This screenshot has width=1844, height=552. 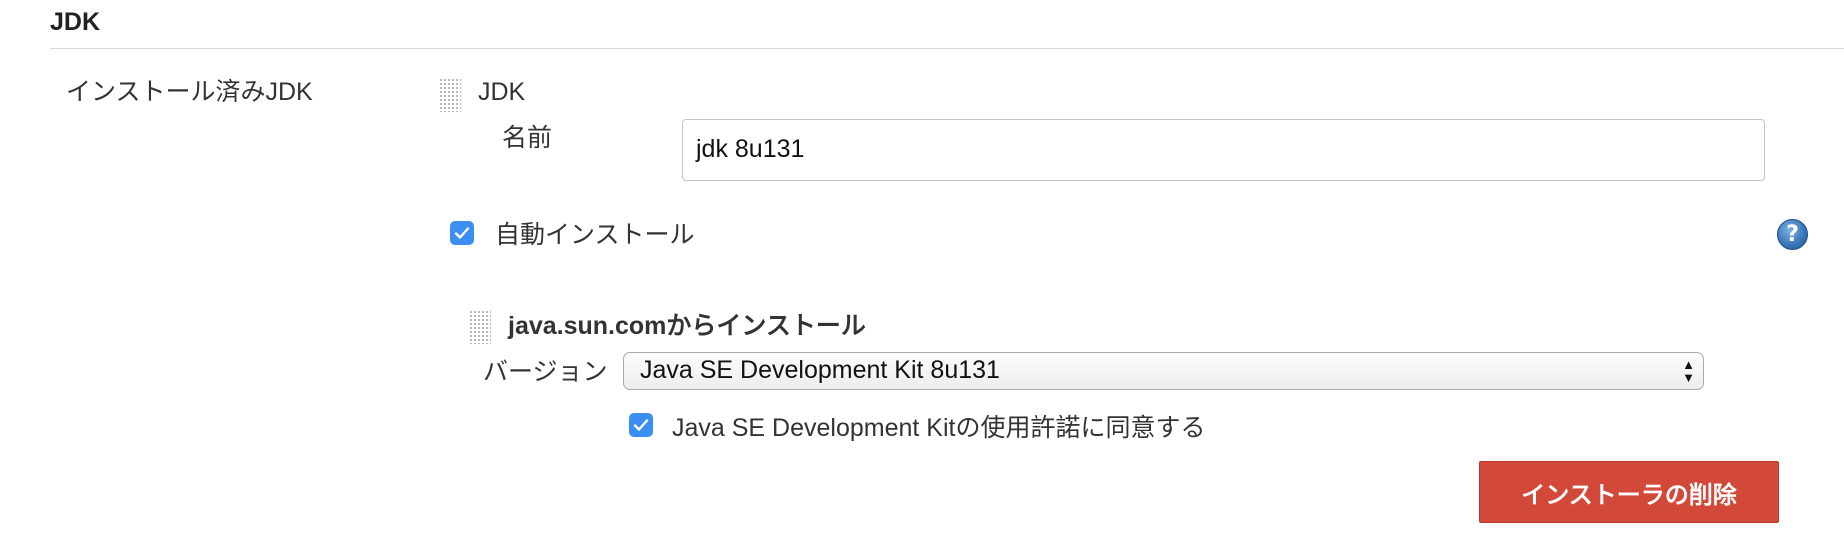 What do you see at coordinates (450, 95) in the screenshot?
I see `jdk-drag-handle-icon` at bounding box center [450, 95].